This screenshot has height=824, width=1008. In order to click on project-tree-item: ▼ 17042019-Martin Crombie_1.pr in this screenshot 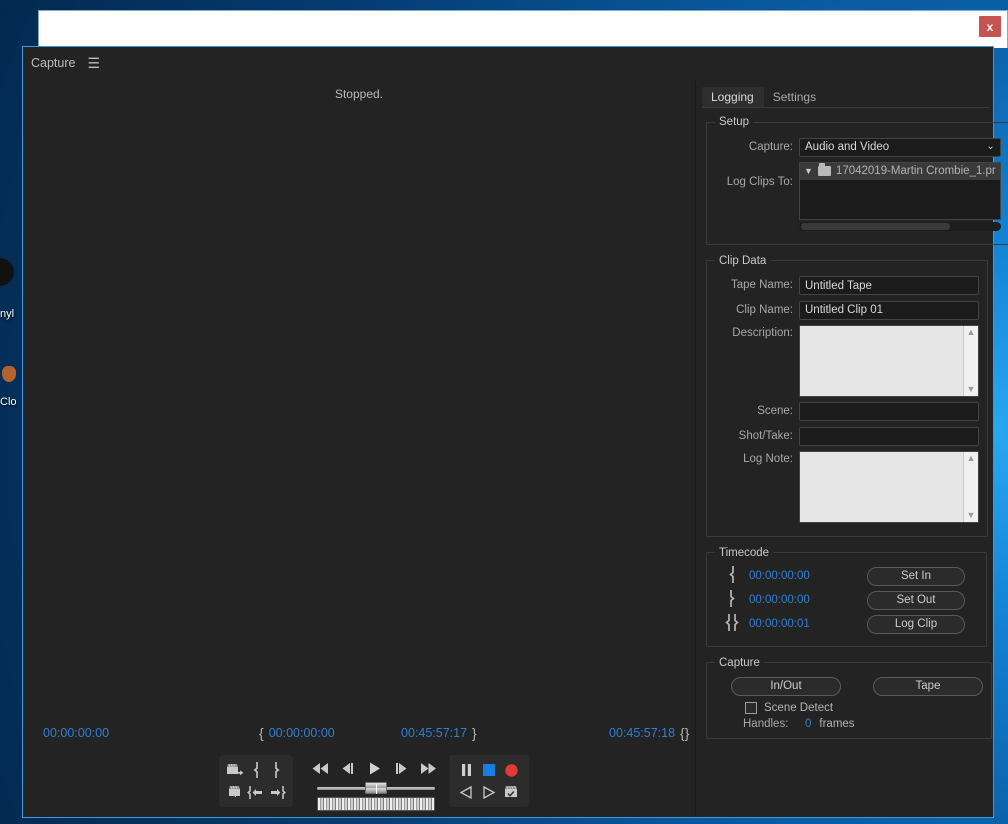, I will do `click(900, 171)`.